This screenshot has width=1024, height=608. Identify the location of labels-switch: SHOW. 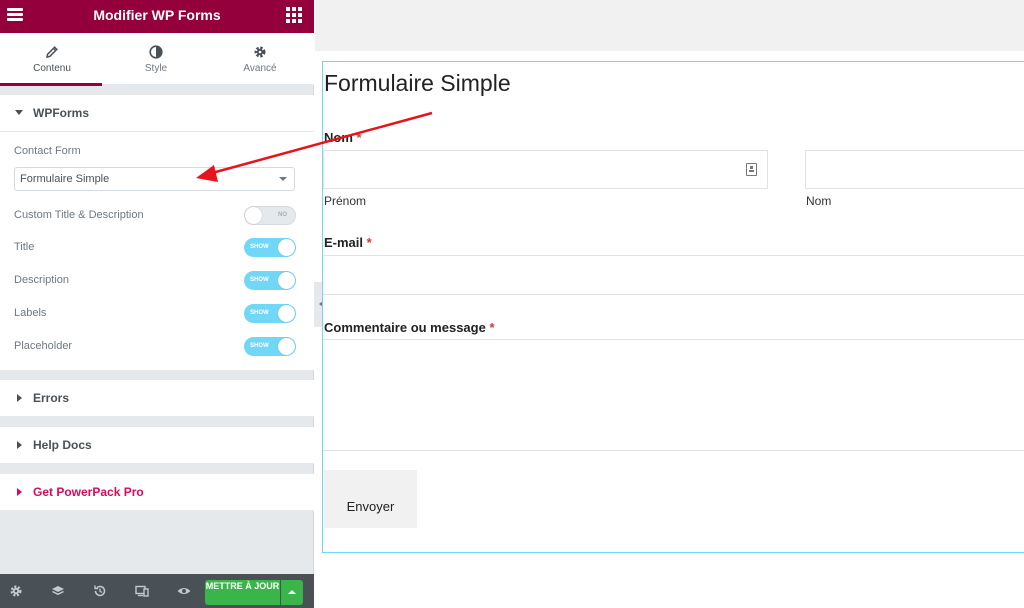
(270, 313).